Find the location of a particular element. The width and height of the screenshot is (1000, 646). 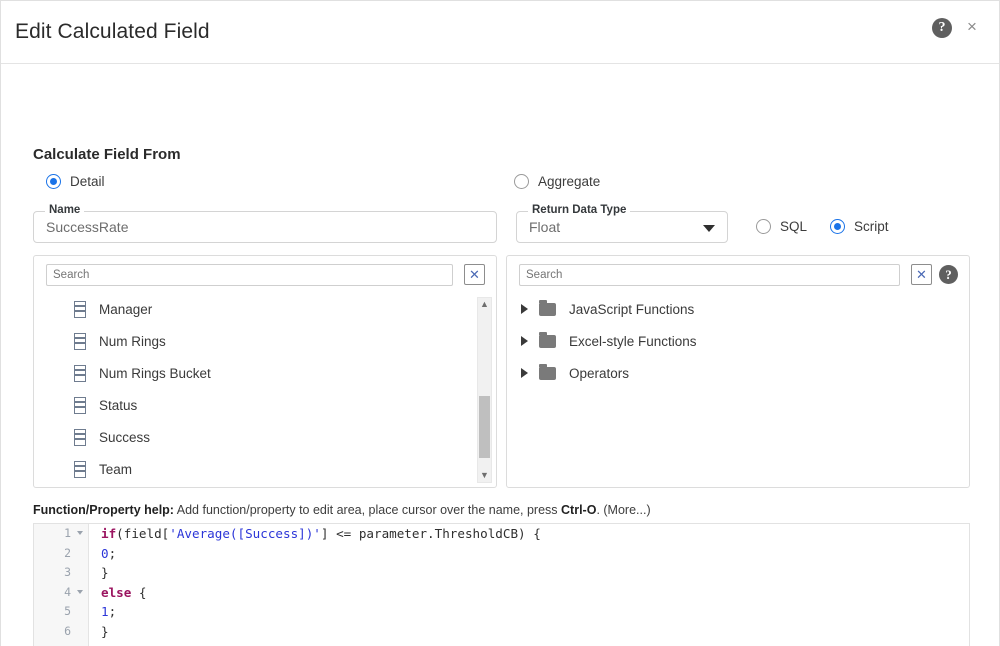

fields-list-scrollbar: ▲ ▼ is located at coordinates (484, 390).